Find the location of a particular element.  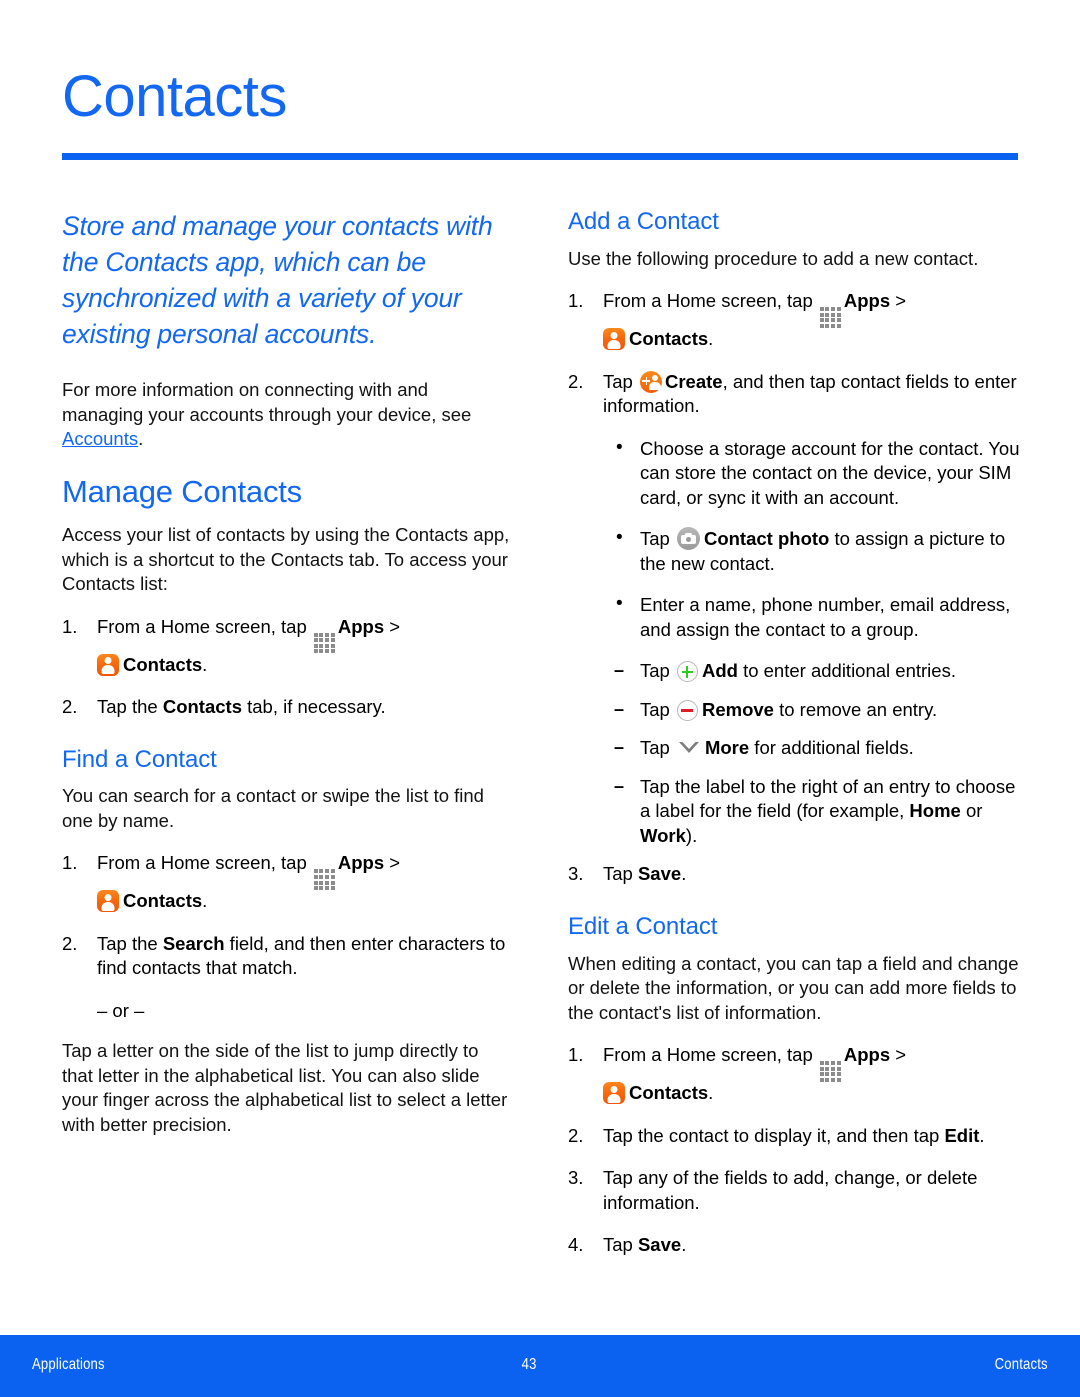

list-item: Tap More for additional fields. is located at coordinates (816, 748).